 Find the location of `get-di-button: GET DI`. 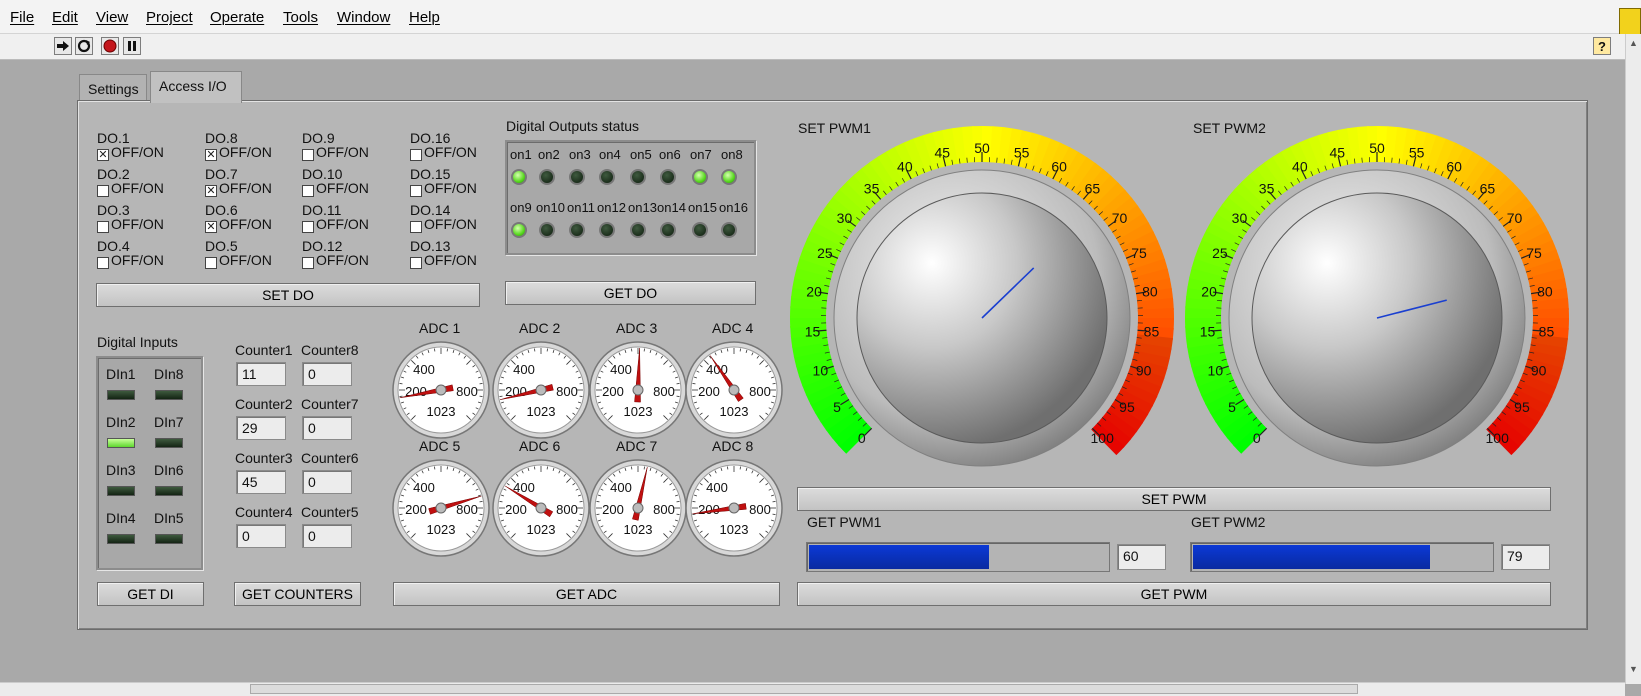

get-di-button: GET DI is located at coordinates (150, 594).